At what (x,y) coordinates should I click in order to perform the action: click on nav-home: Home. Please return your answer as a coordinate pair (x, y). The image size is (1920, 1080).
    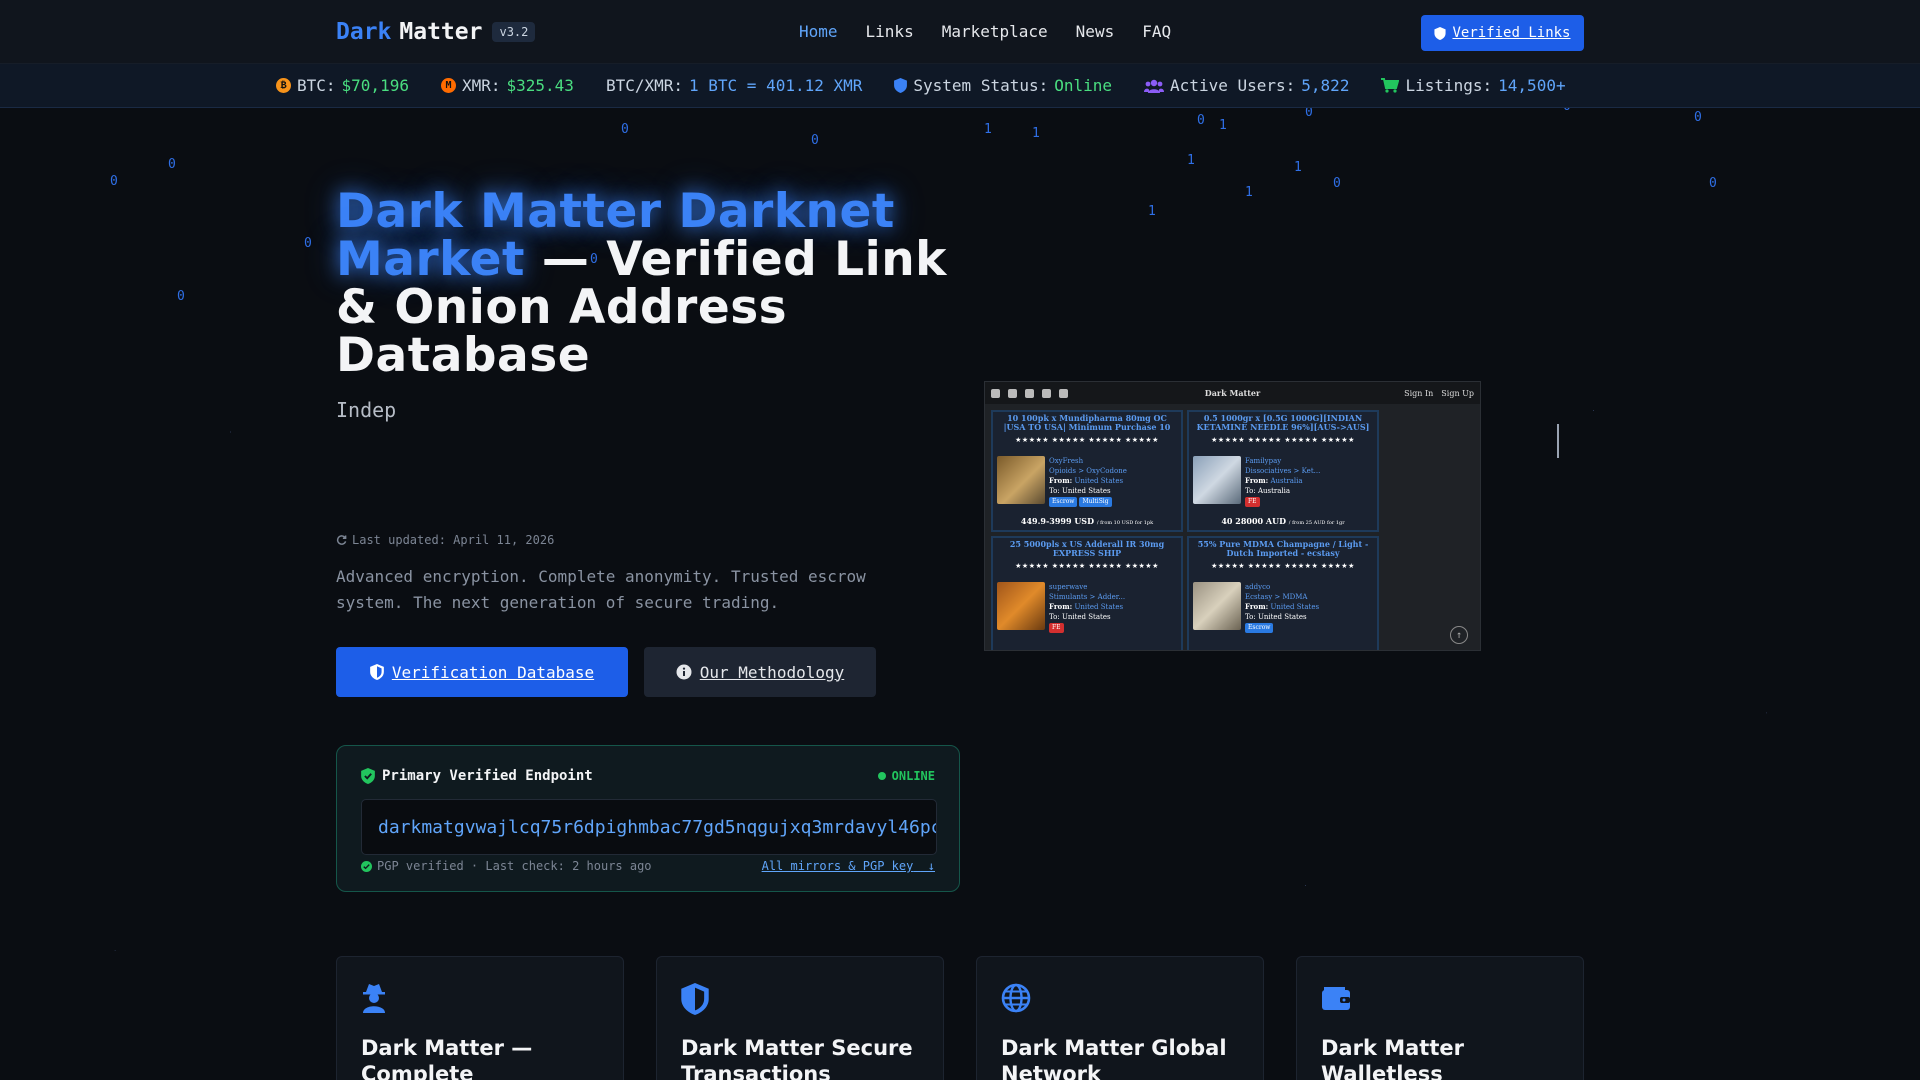
    Looking at the image, I should click on (818, 31).